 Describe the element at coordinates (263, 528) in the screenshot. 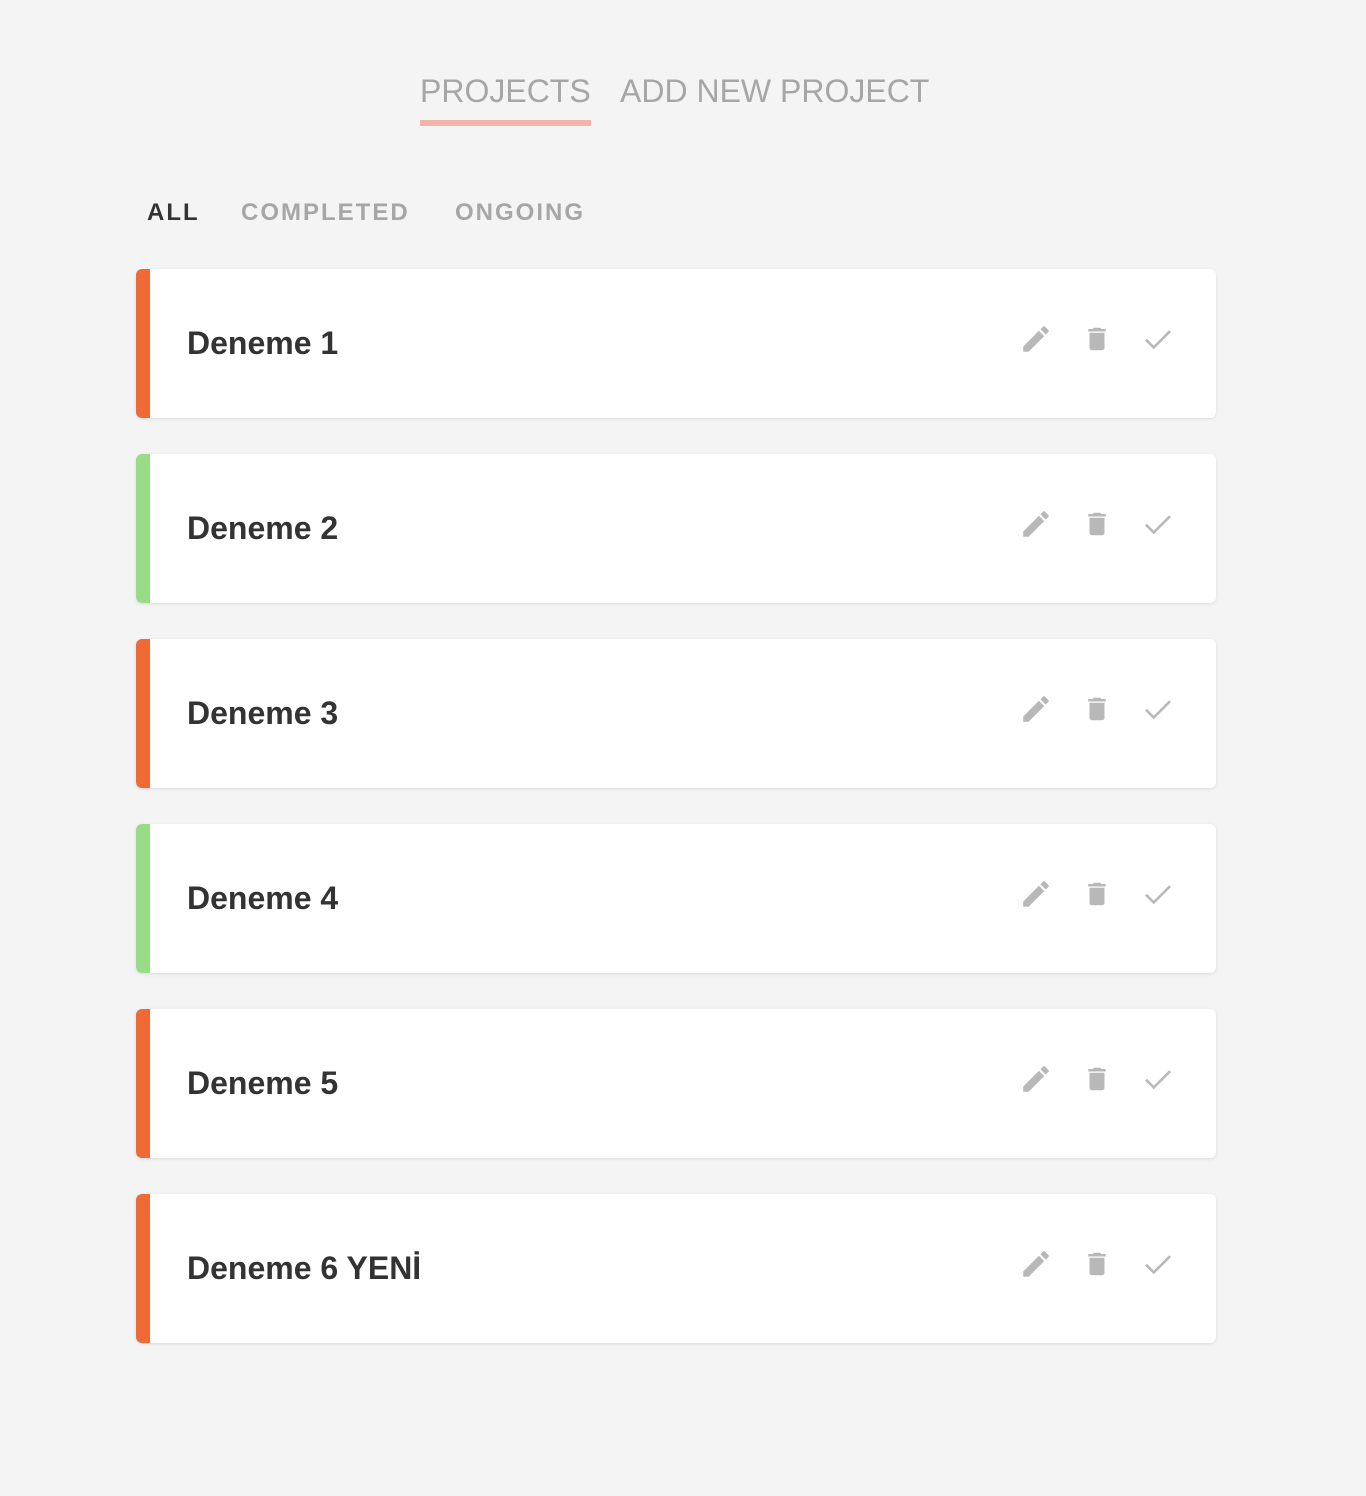

I see `project-name: Deneme 2` at that location.